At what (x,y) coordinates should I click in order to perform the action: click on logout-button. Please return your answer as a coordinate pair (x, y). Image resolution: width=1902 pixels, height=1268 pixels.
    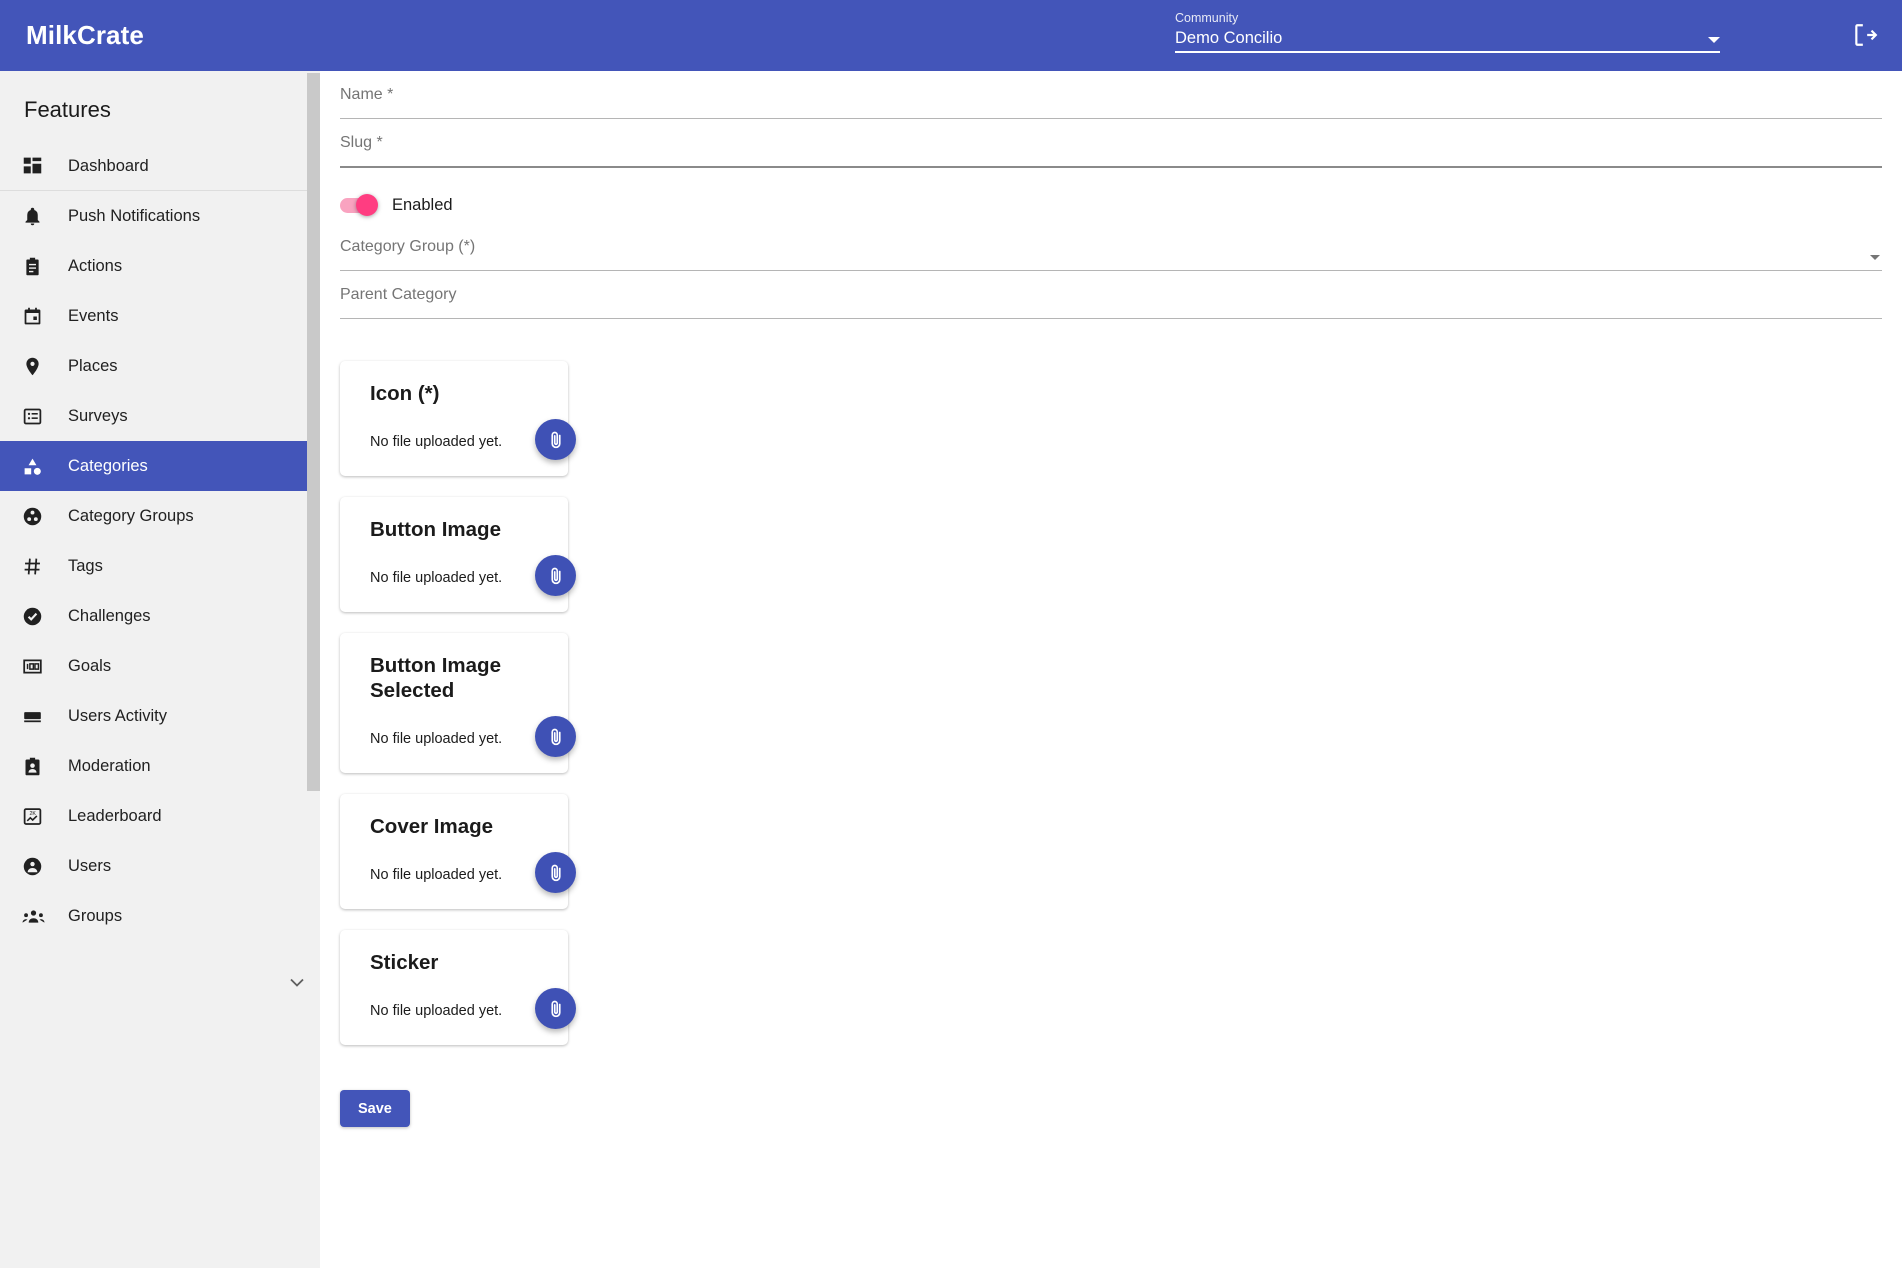
    Looking at the image, I should click on (1865, 35).